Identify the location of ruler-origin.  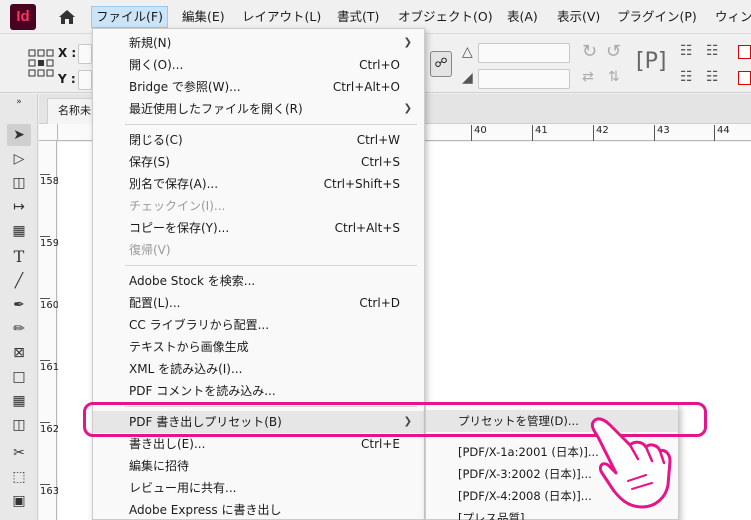
(48, 132).